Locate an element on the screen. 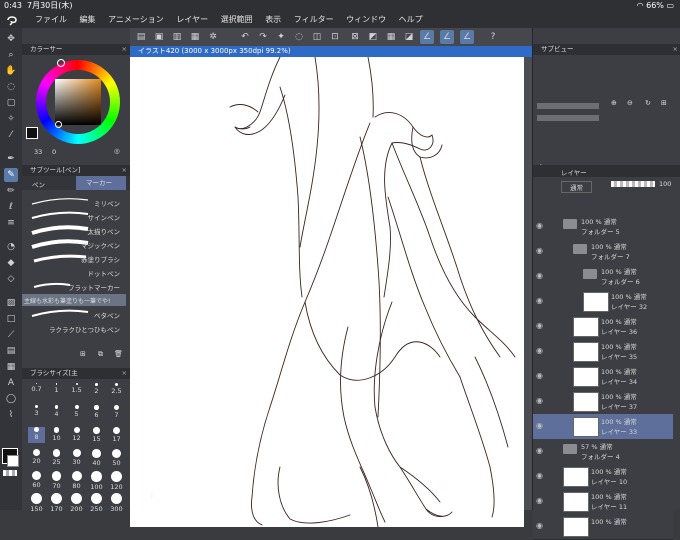  stabilizer-3-icon: ∠ is located at coordinates (467, 37).